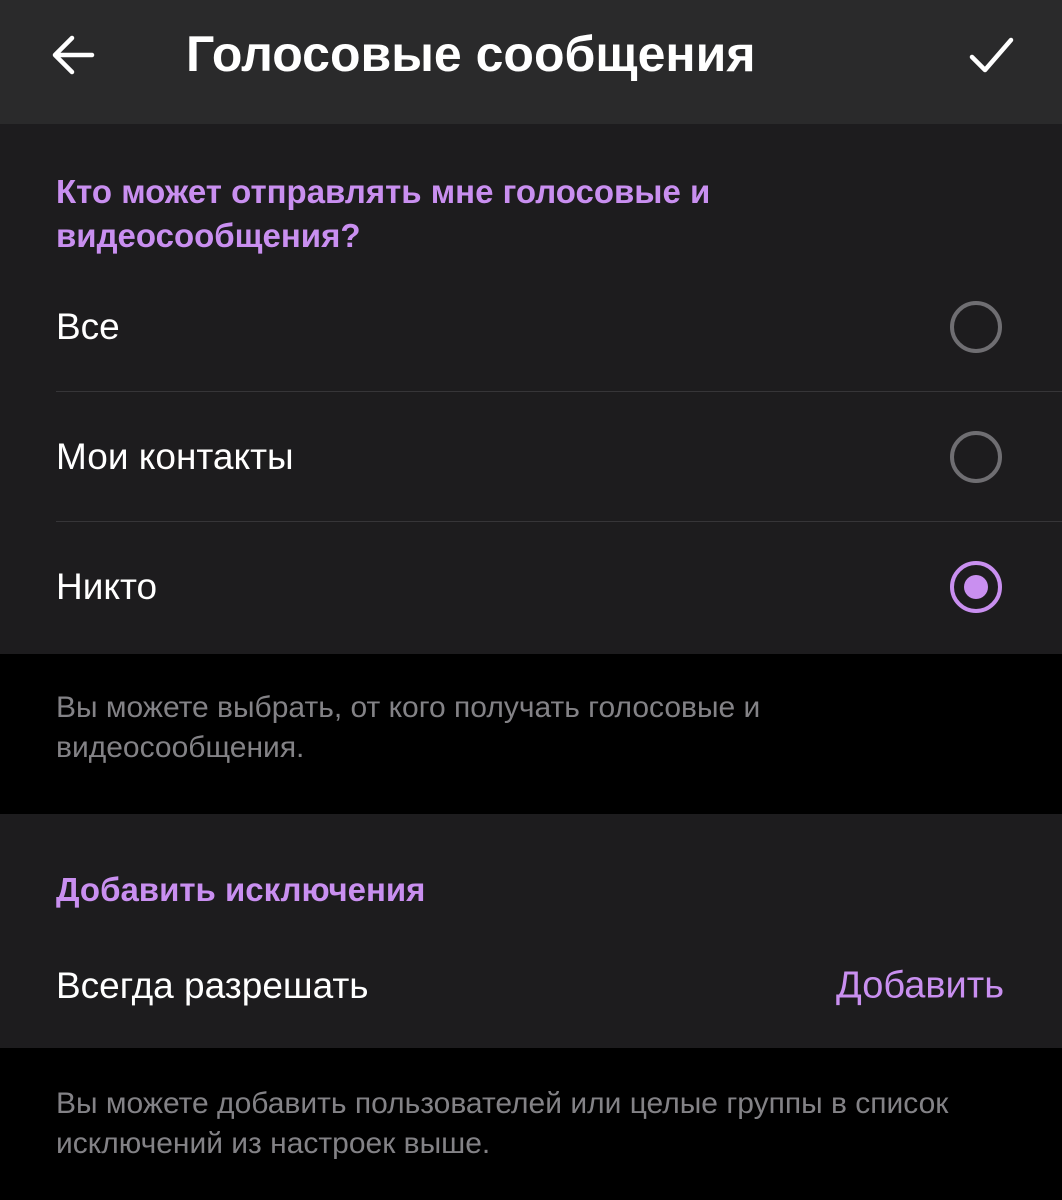 The height and width of the screenshot is (1200, 1062). Describe the element at coordinates (920, 986) in the screenshot. I see `add-exception-button: Добавить` at that location.